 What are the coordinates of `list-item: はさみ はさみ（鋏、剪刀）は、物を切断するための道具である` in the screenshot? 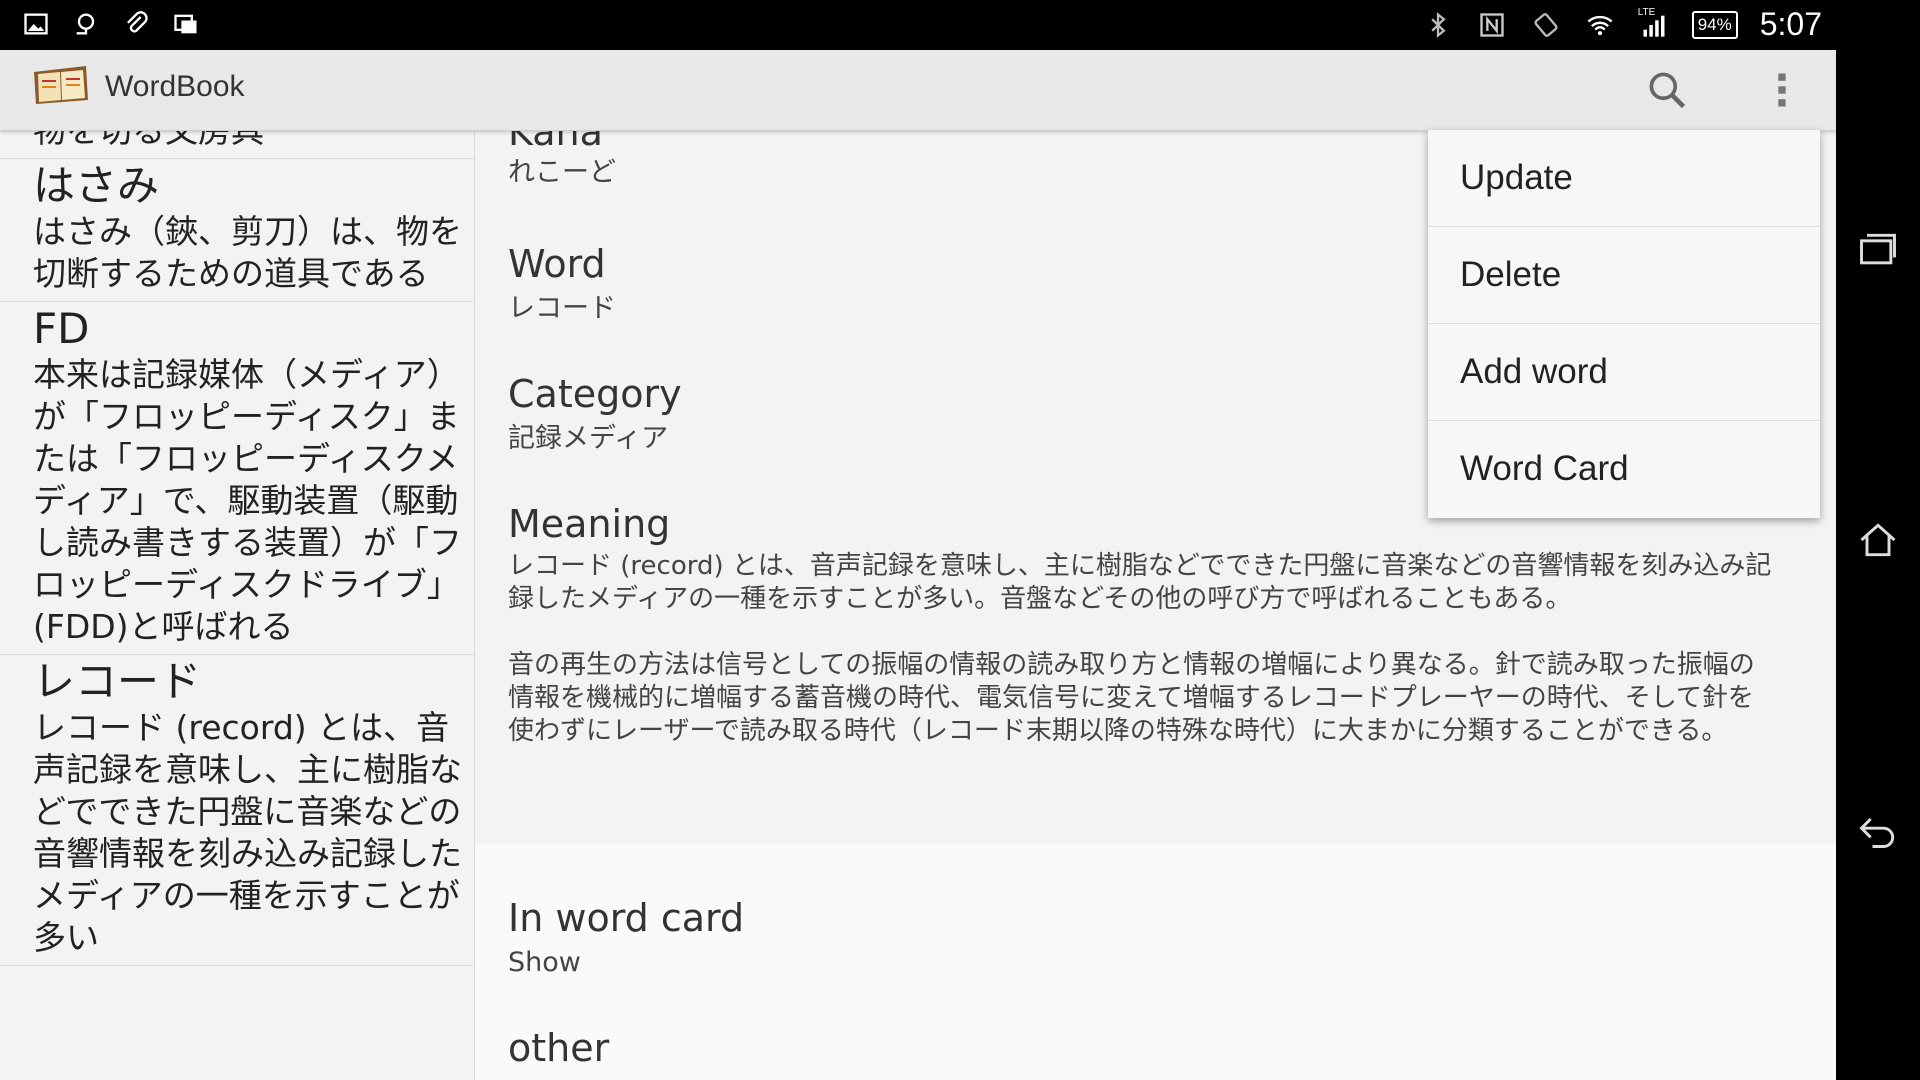 It's located at (237, 231).